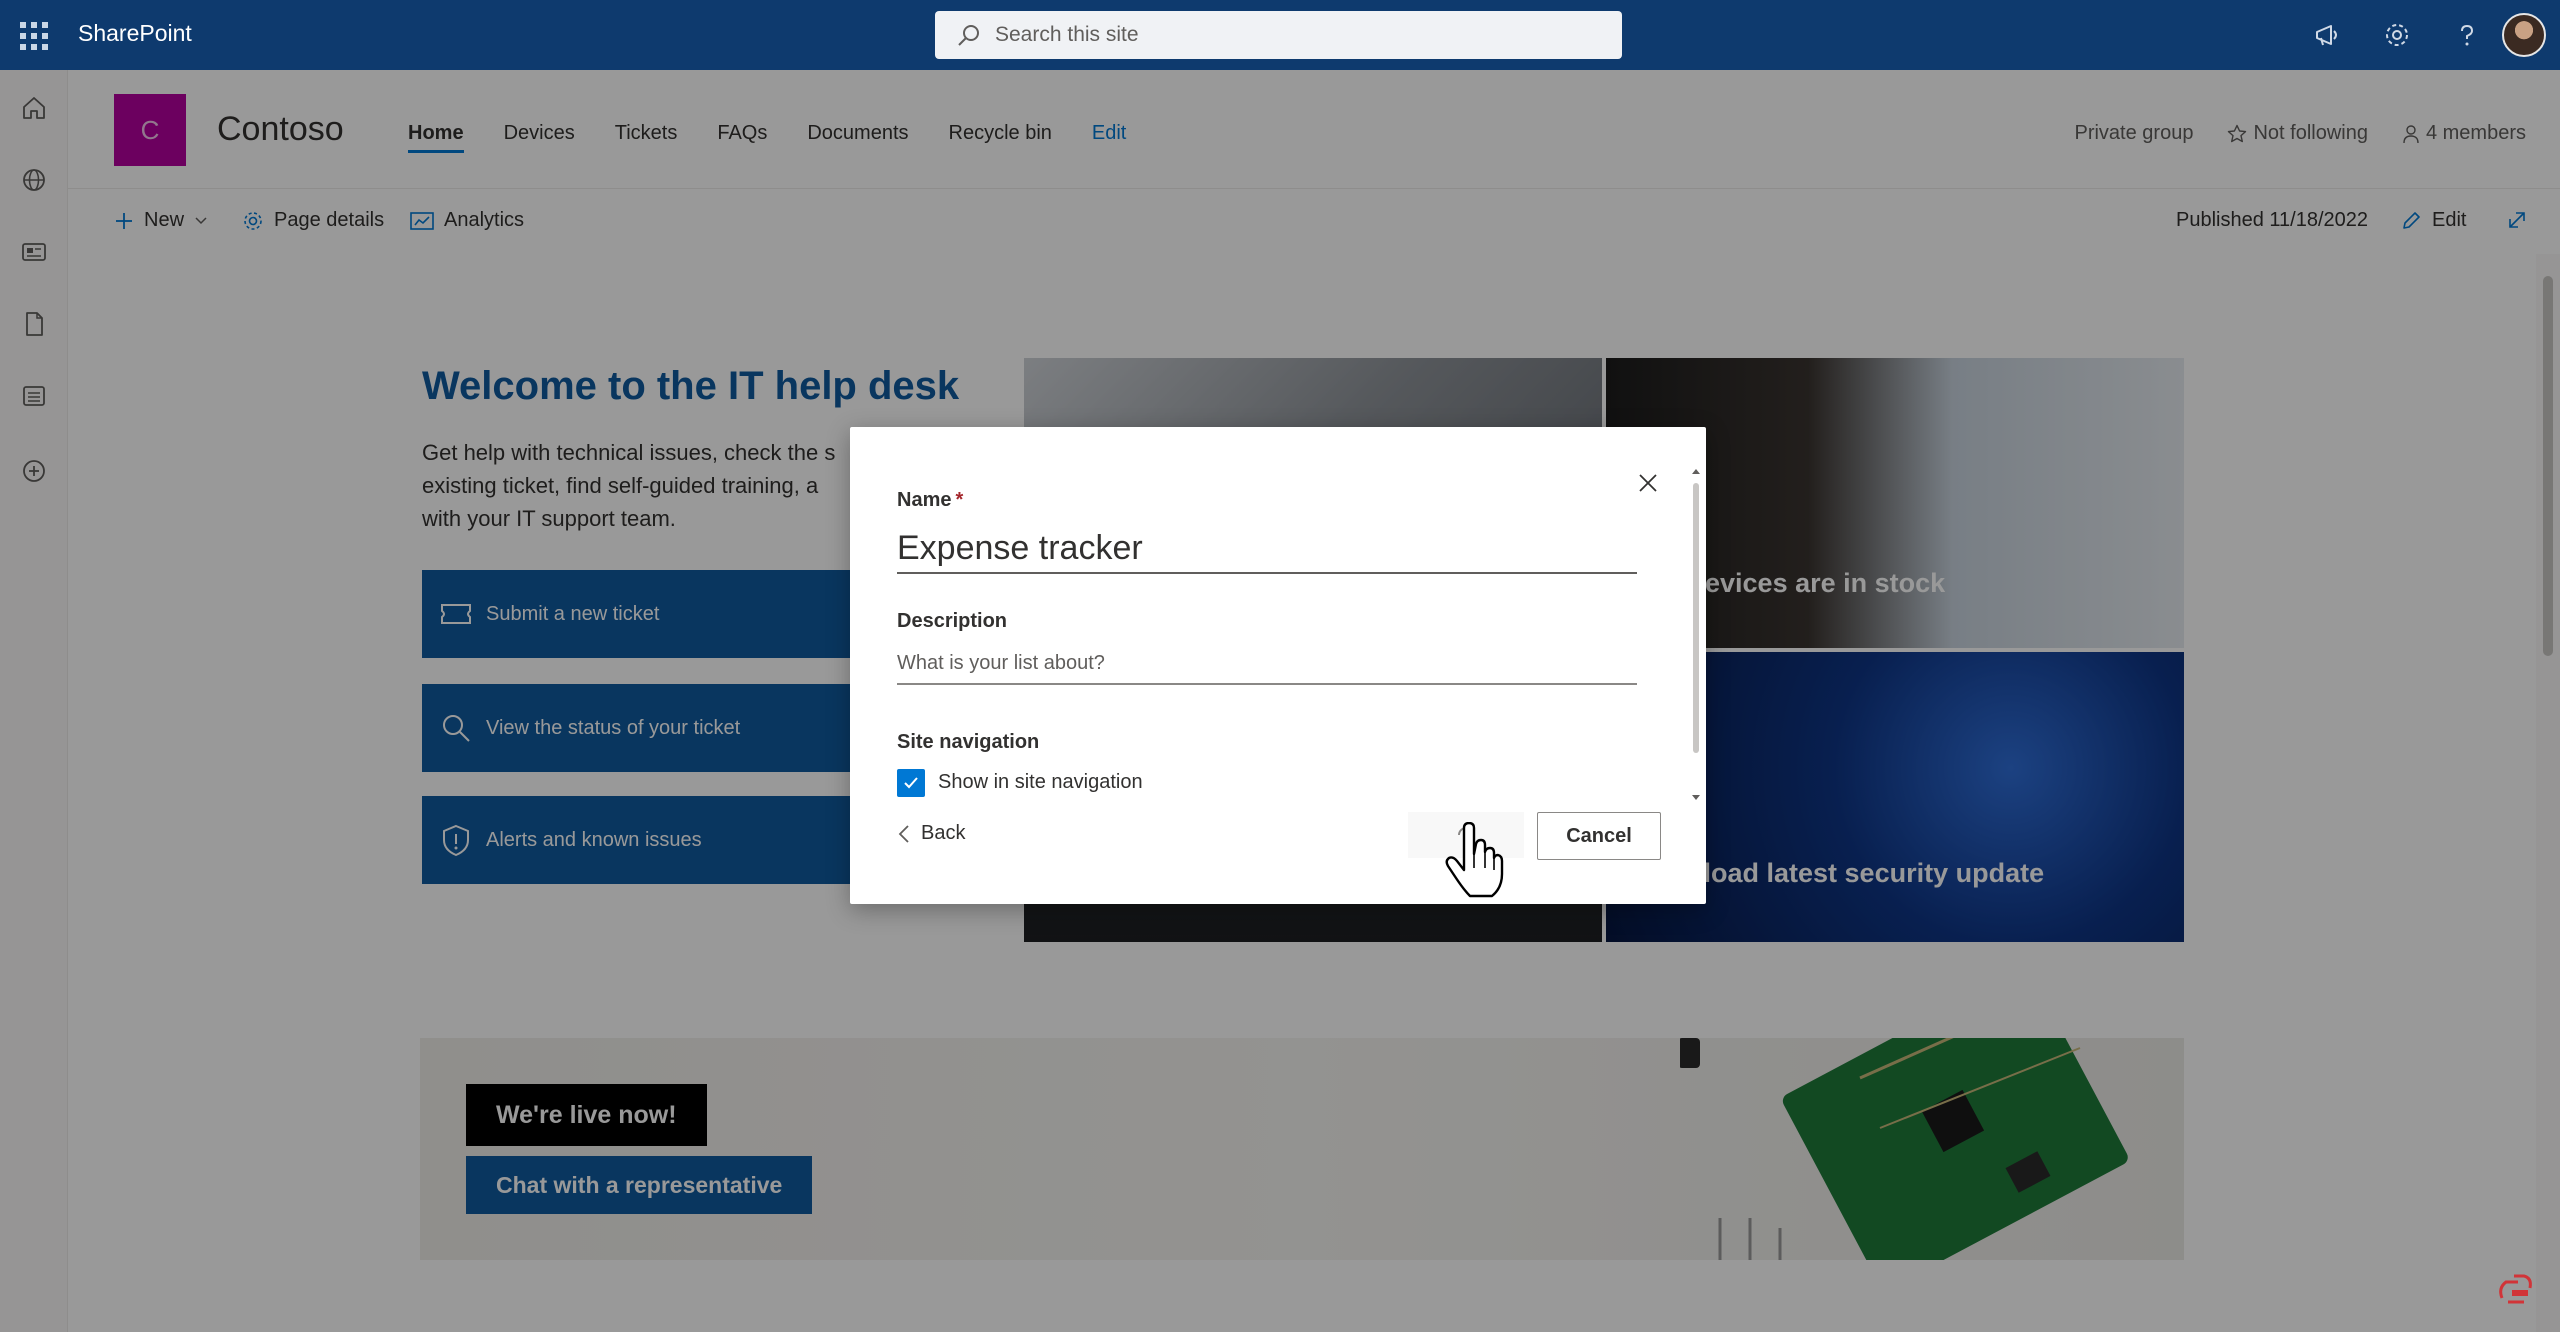  What do you see at coordinates (1040, 782) in the screenshot?
I see `show-in-nav-label: Show in site navigation` at bounding box center [1040, 782].